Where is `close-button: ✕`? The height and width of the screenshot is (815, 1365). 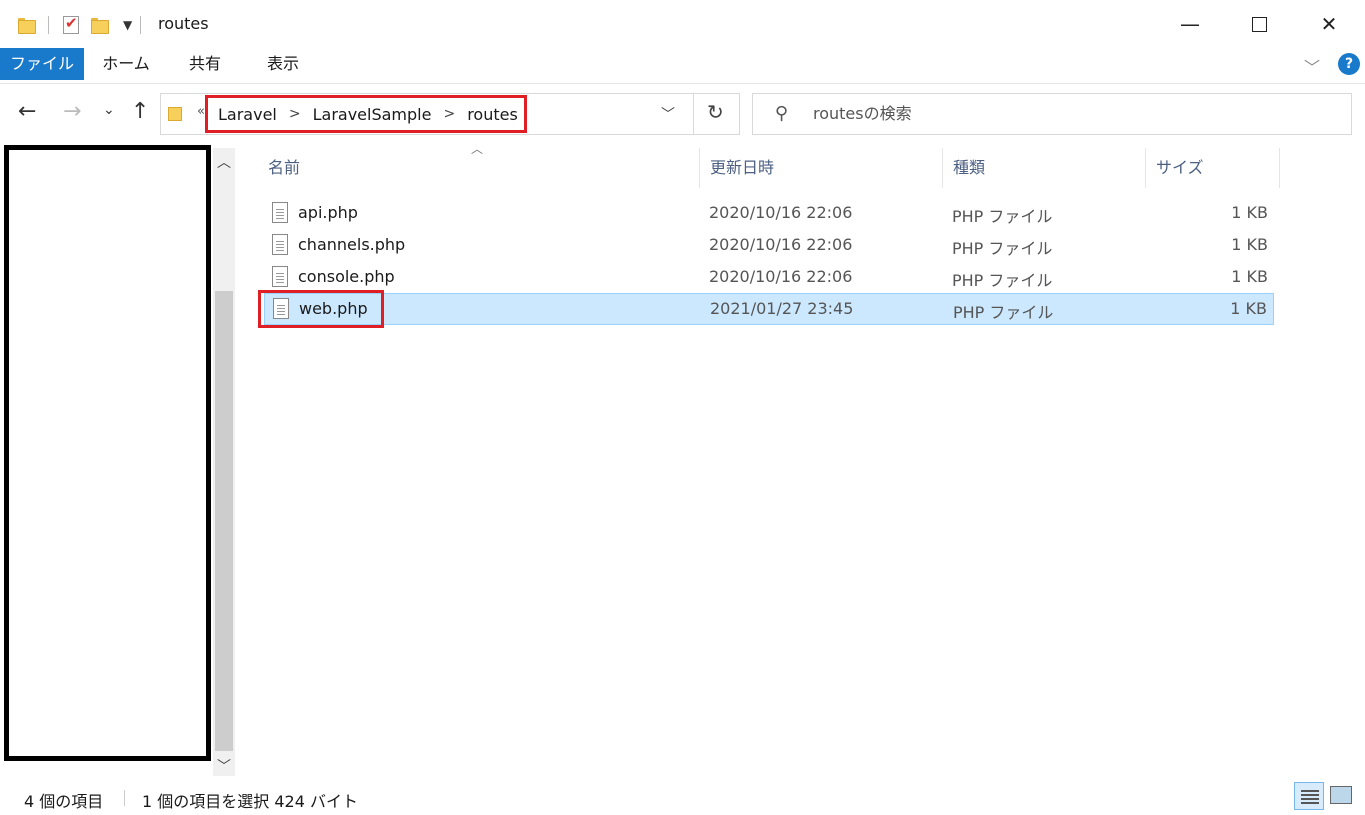
close-button: ✕ is located at coordinates (1329, 24).